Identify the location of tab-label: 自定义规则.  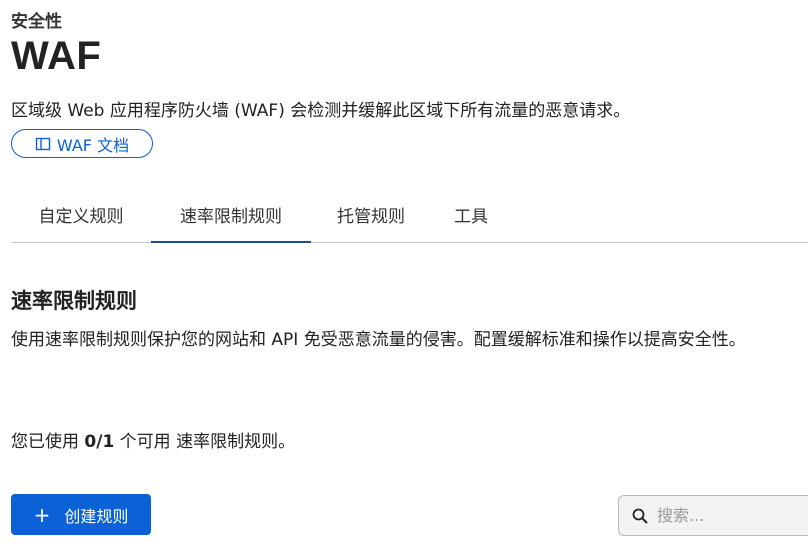
(81, 216).